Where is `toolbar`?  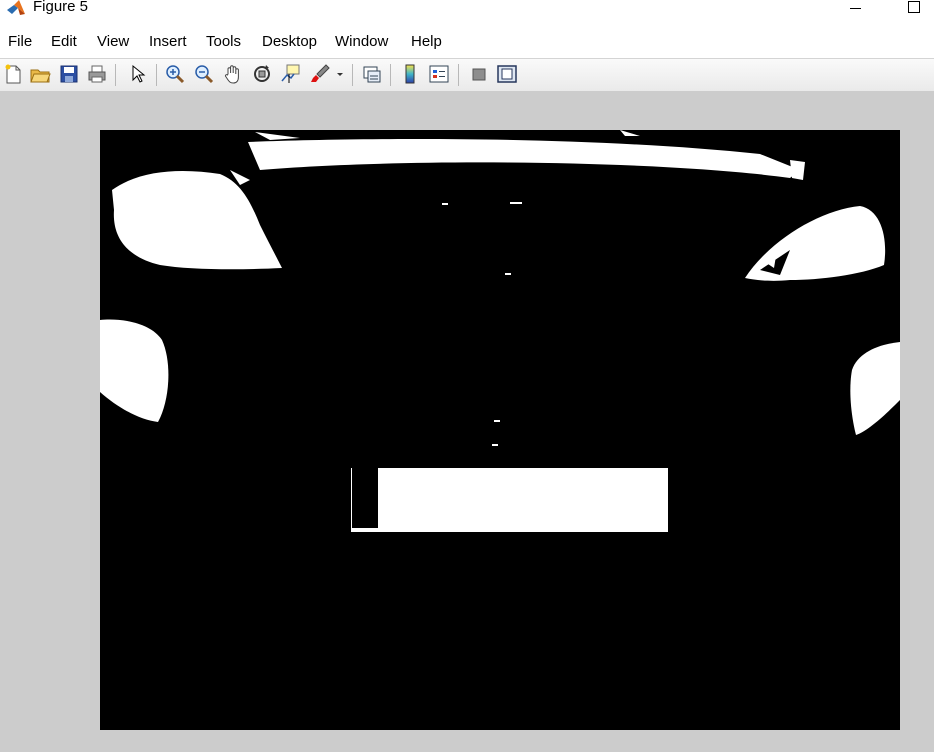 toolbar is located at coordinates (467, 75).